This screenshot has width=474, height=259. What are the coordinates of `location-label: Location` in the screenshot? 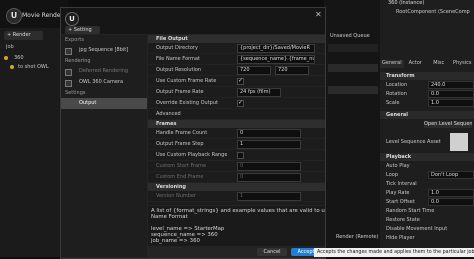 It's located at (396, 85).